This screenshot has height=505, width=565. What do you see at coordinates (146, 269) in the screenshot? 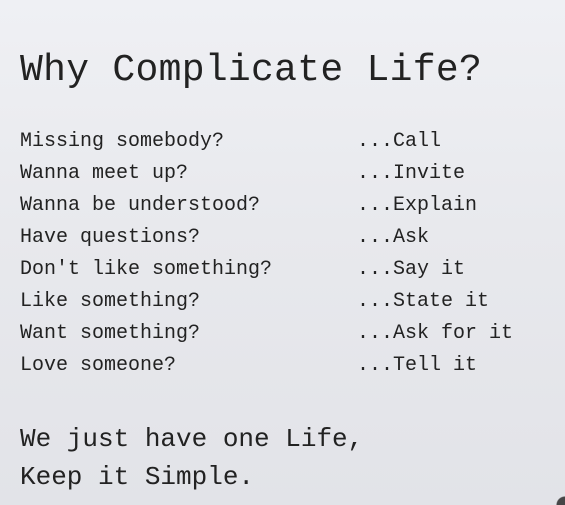
I see `question-text: Don't like something?` at bounding box center [146, 269].